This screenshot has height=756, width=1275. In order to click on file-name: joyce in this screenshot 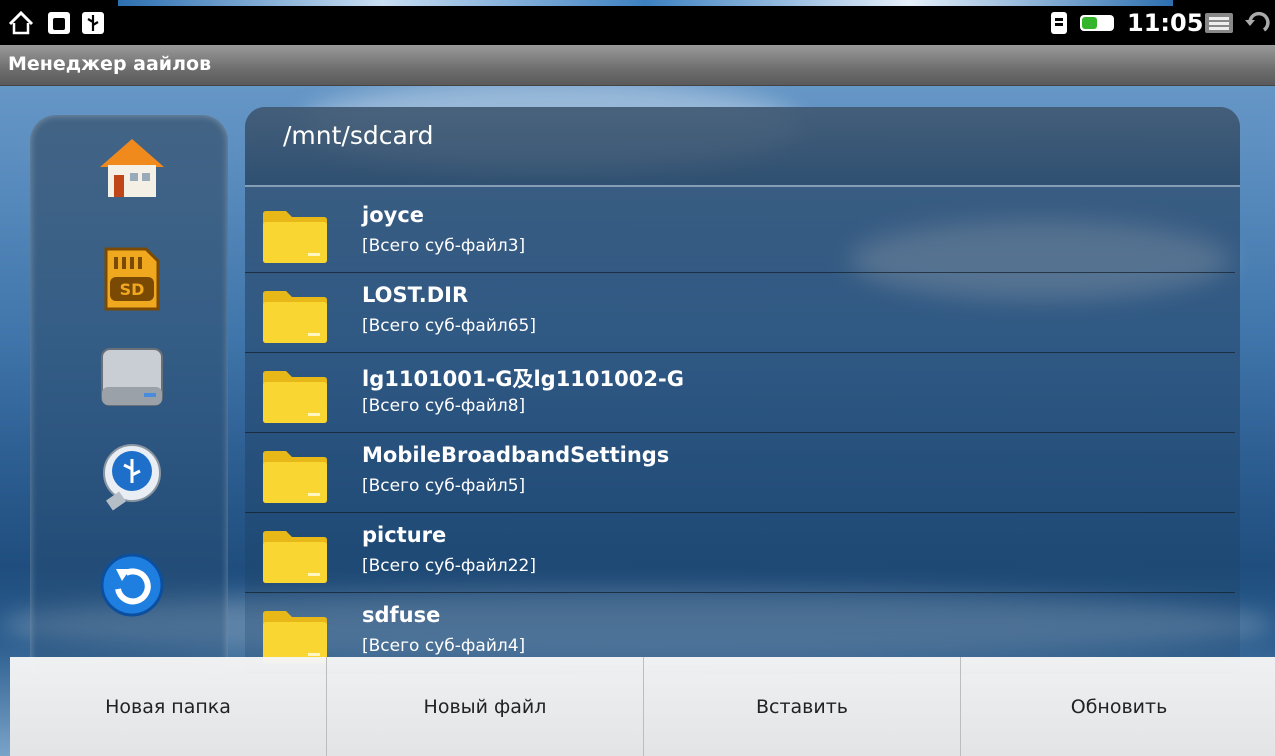, I will do `click(393, 215)`.